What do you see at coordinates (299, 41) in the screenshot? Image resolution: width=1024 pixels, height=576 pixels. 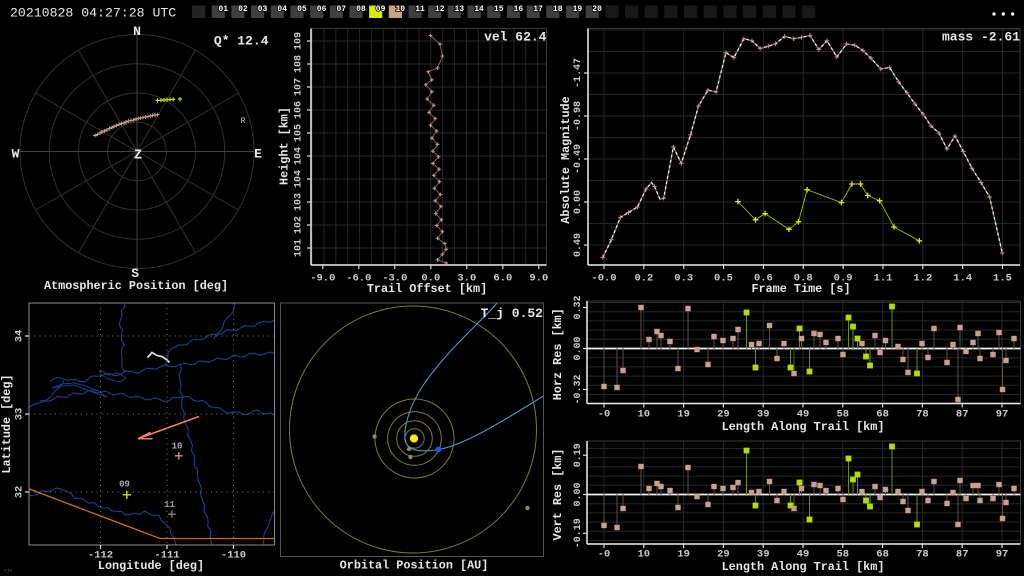 I see `svg-text: 109` at bounding box center [299, 41].